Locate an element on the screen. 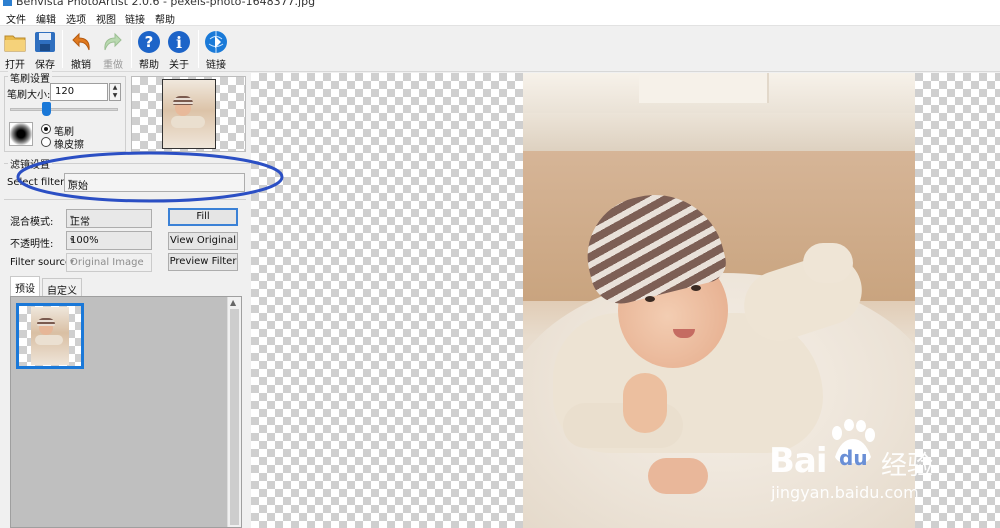 The width and height of the screenshot is (1000, 528). open-button: 打开 is located at coordinates (15, 49).